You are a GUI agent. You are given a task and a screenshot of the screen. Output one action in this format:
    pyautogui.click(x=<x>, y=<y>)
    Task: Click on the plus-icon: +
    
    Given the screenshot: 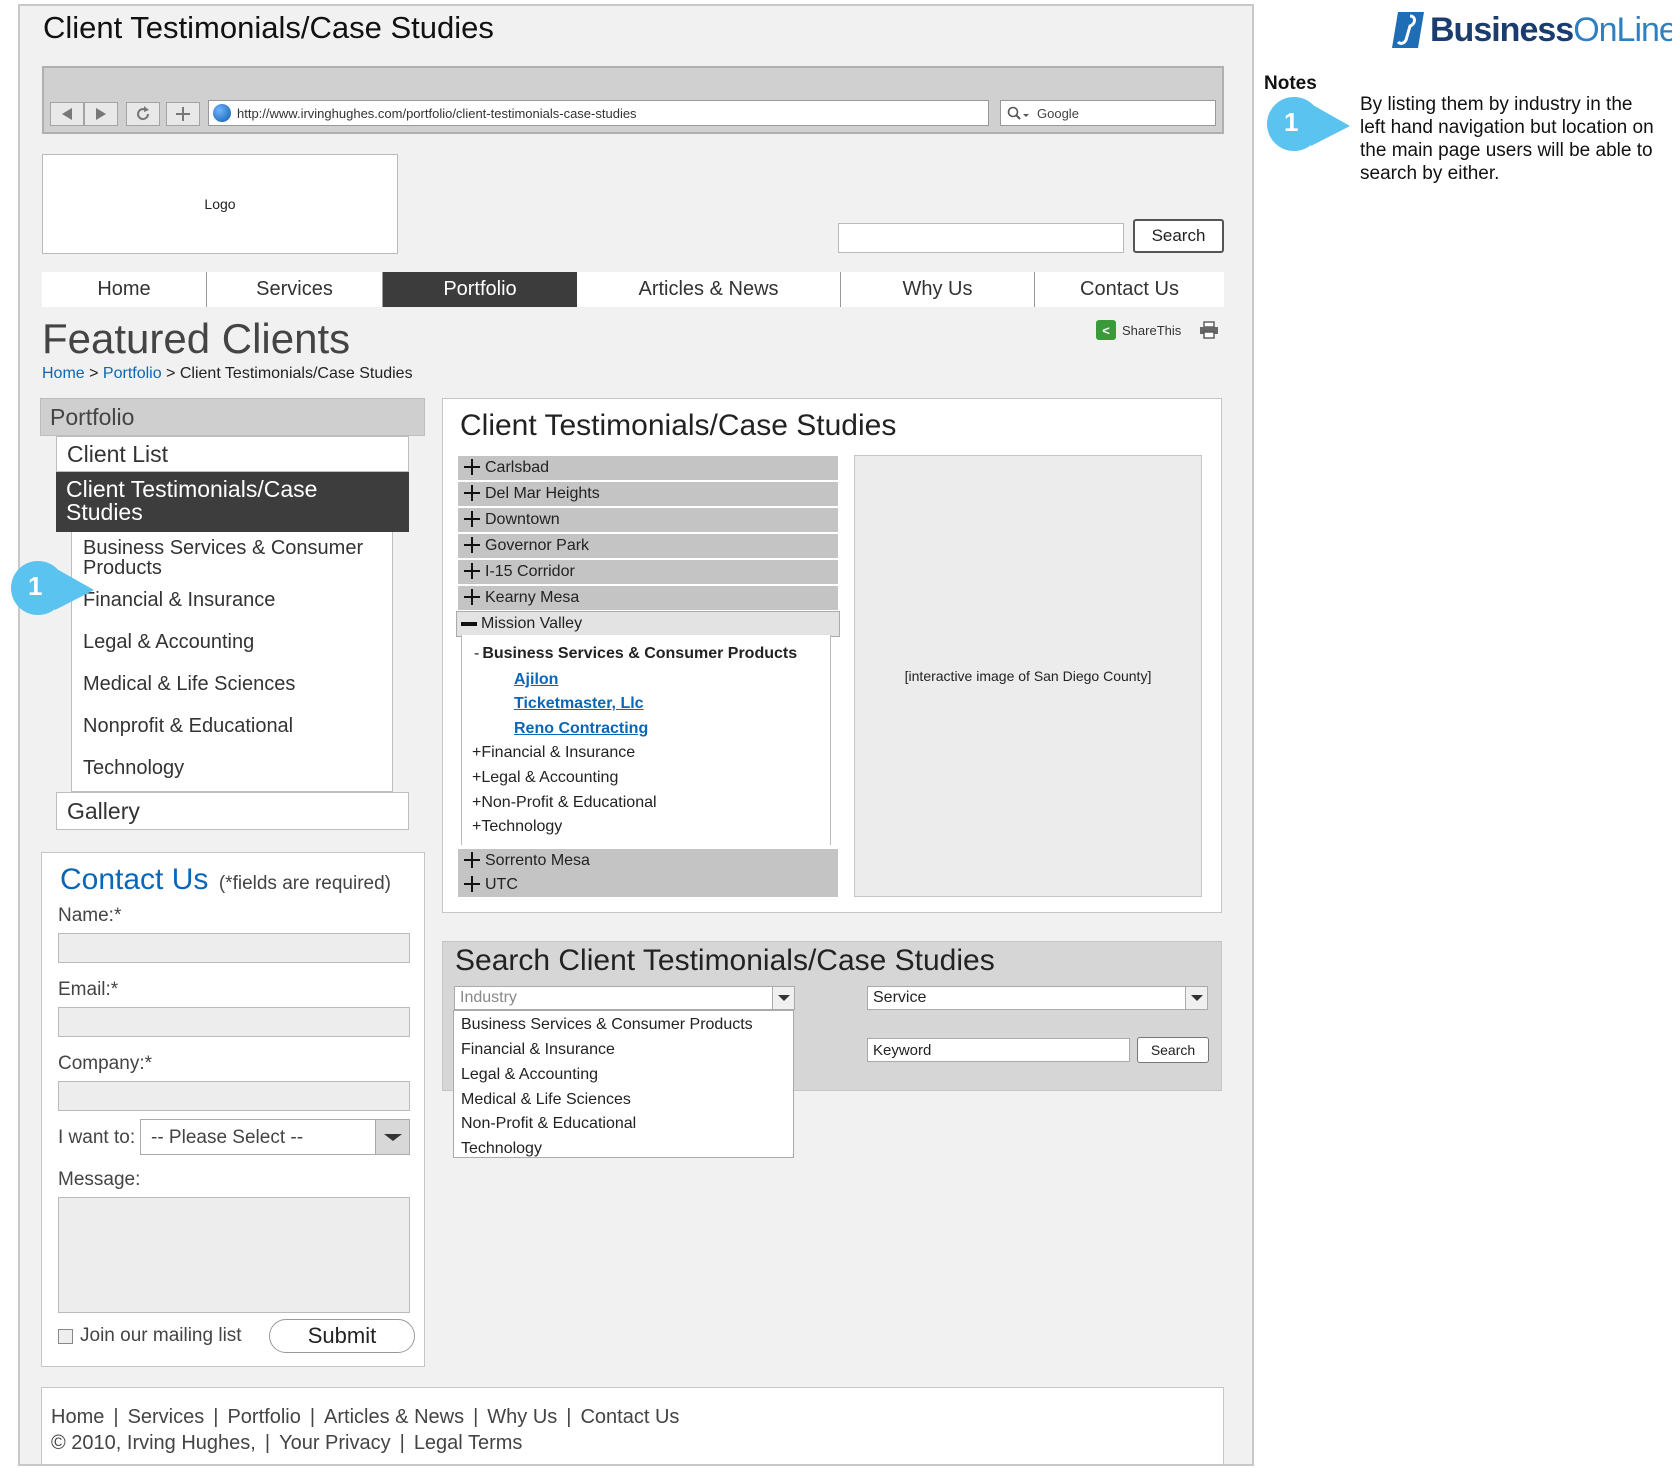 What is the action you would take?
    pyautogui.click(x=477, y=802)
    